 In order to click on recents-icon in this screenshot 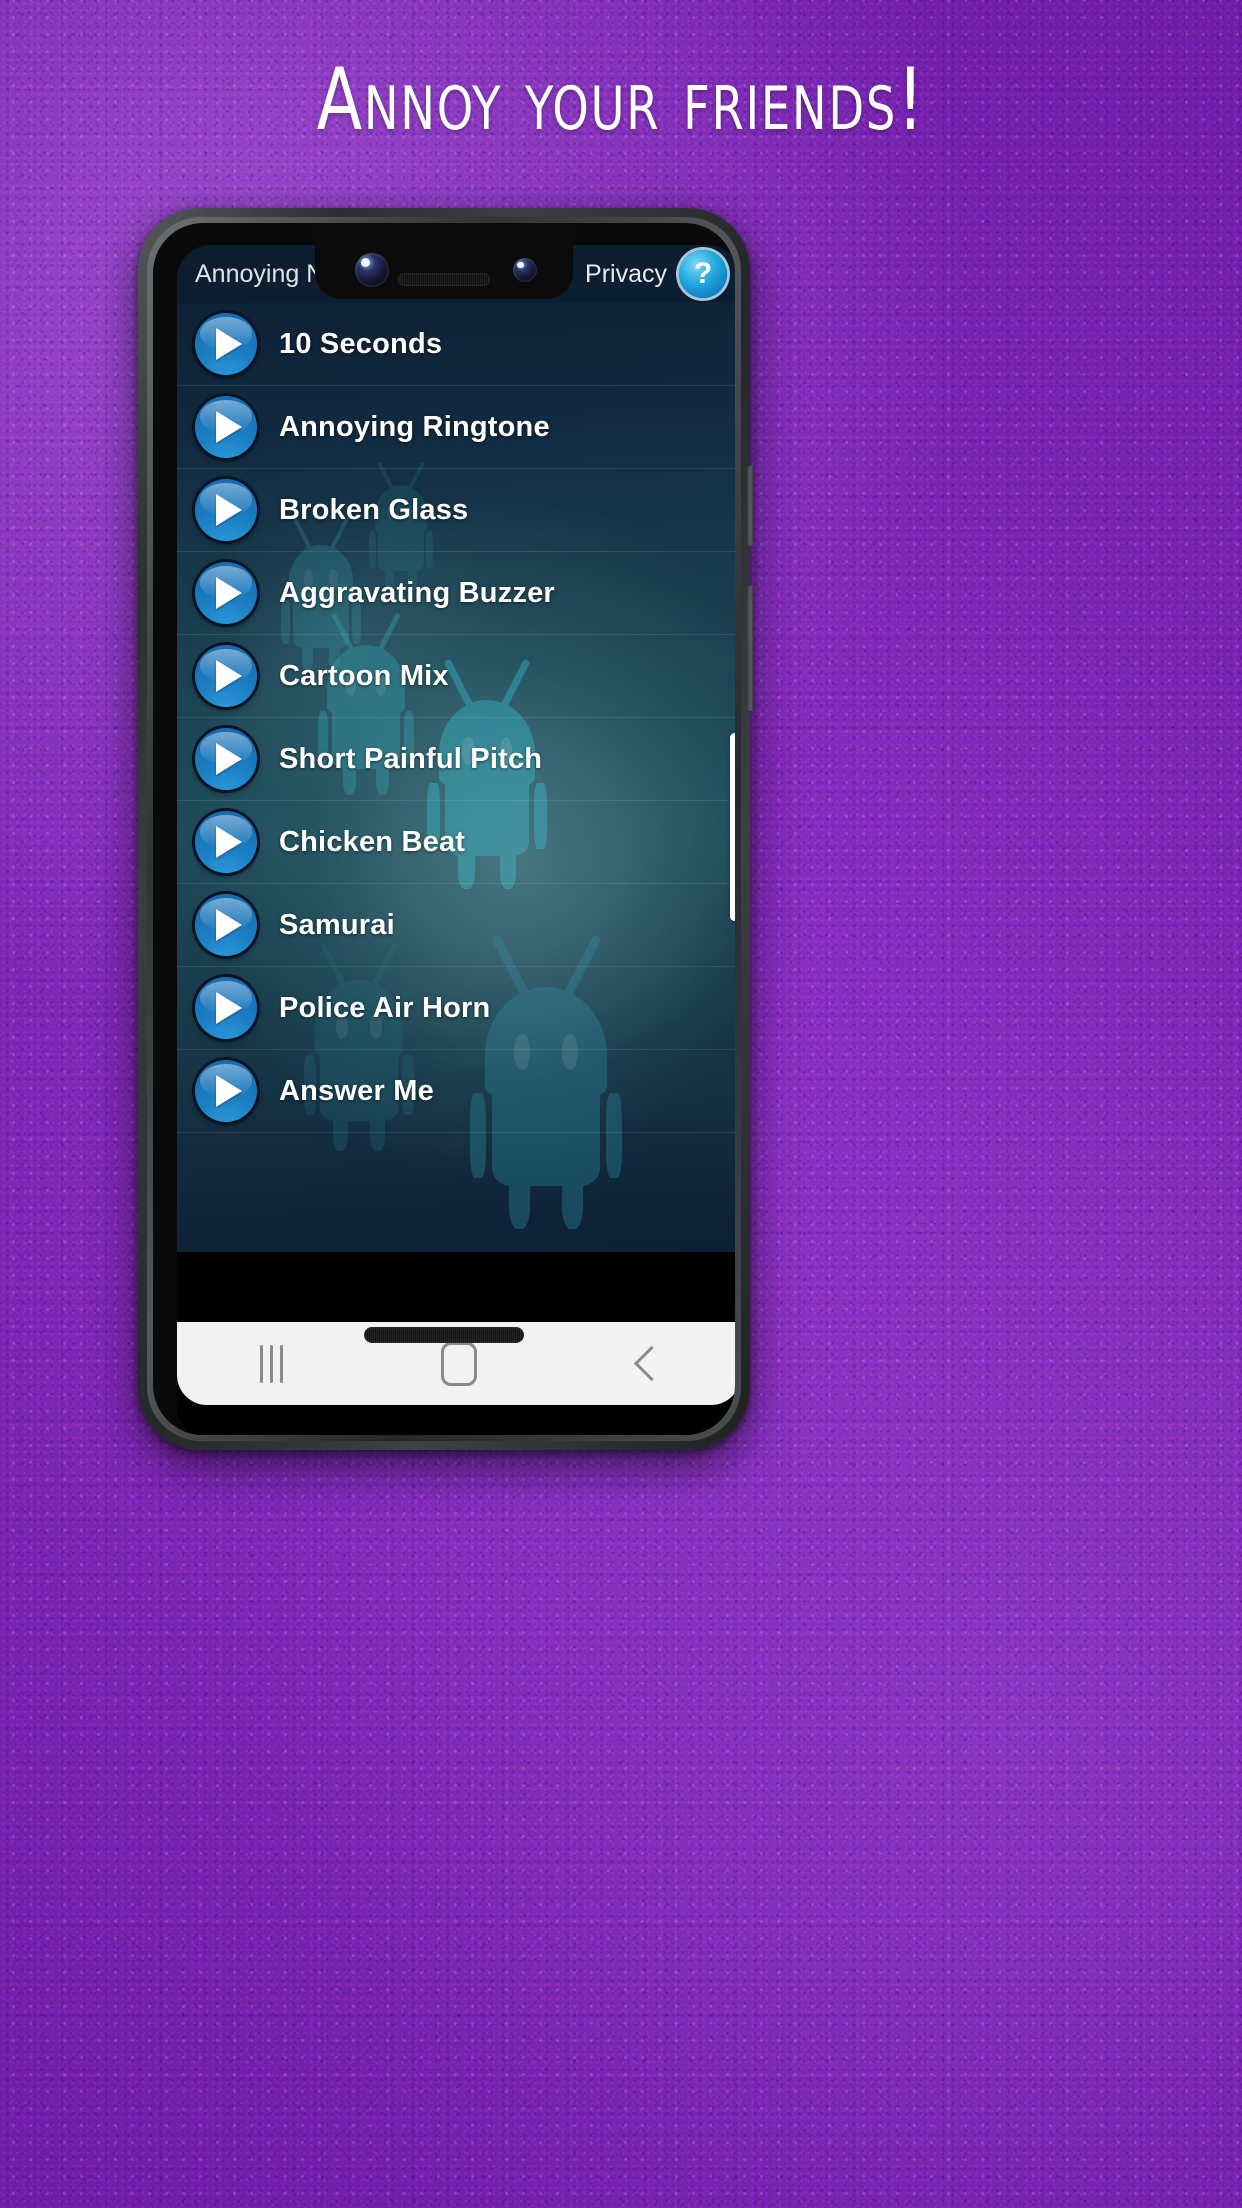, I will do `click(271, 1363)`.